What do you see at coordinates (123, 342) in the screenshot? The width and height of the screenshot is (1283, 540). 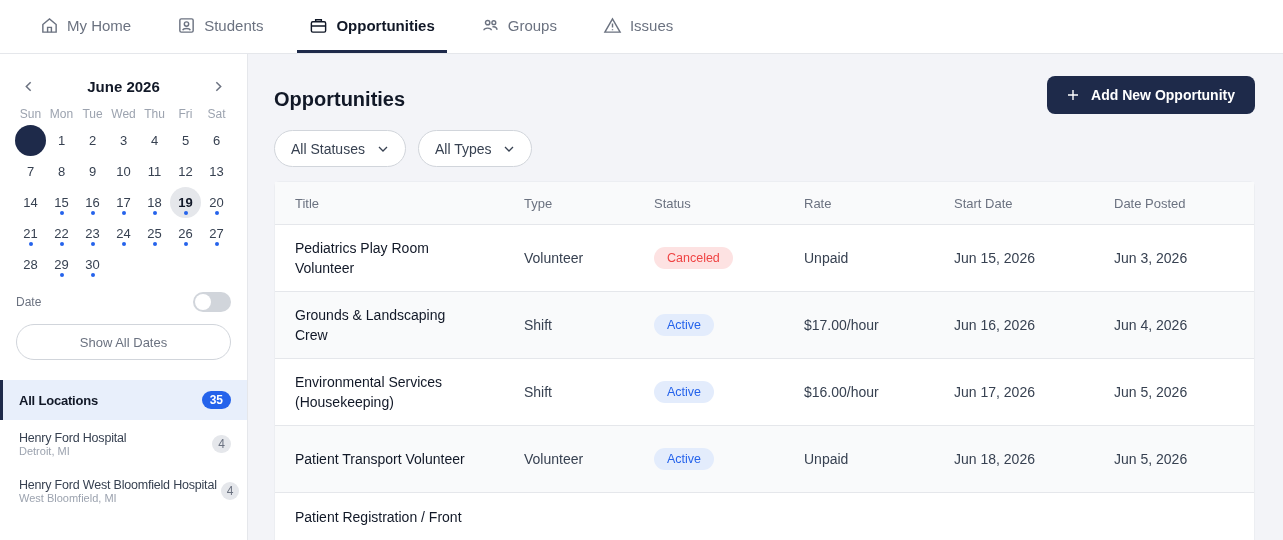 I see `show-all-dates-button: Show All Dates` at bounding box center [123, 342].